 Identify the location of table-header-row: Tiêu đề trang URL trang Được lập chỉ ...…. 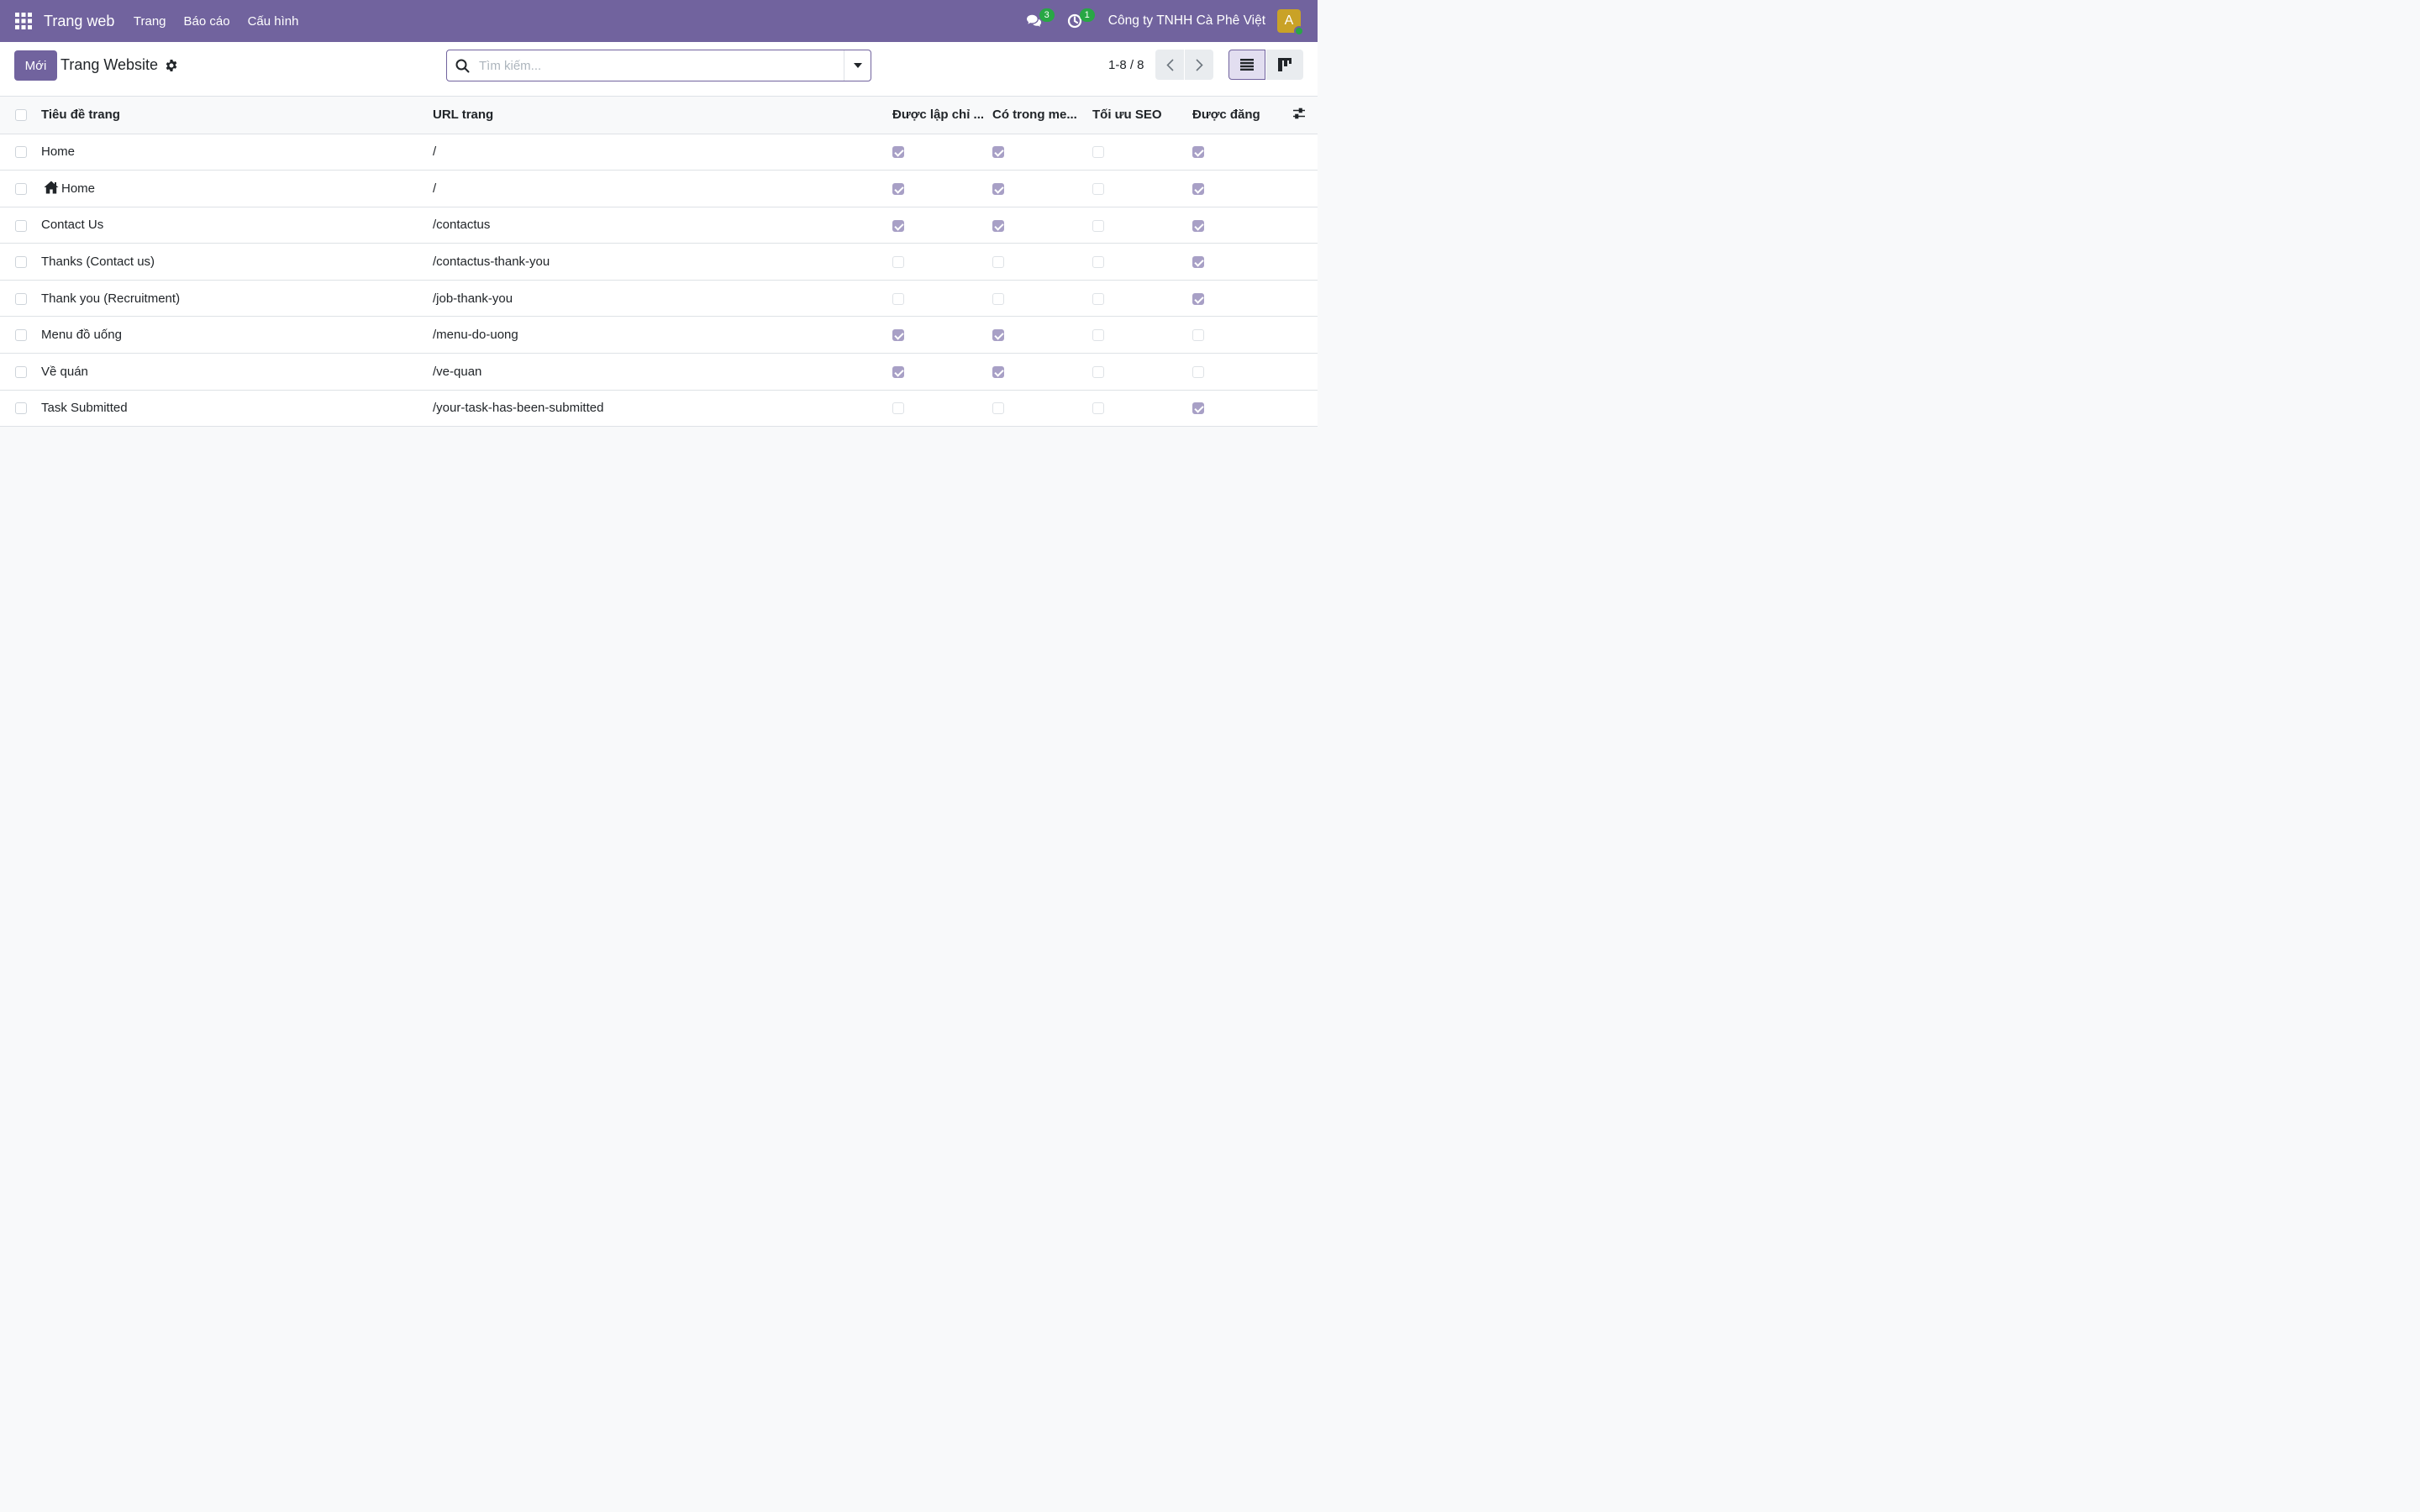
(659, 115).